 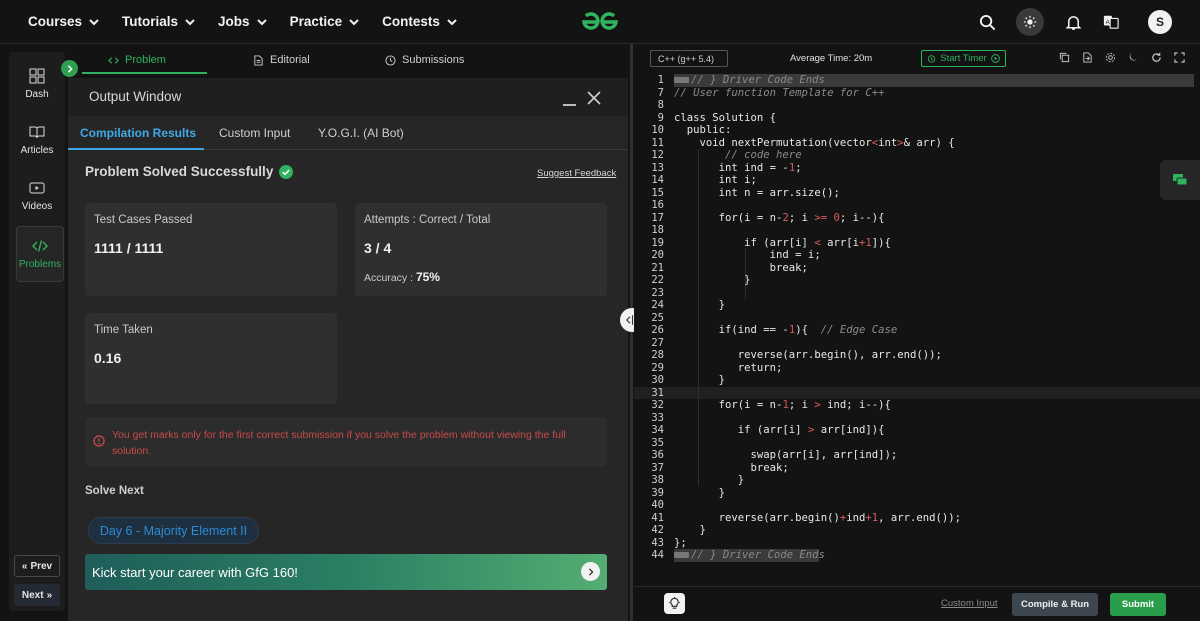 What do you see at coordinates (689, 58) in the screenshot?
I see `language-select: C++ (g++ 5.4)` at bounding box center [689, 58].